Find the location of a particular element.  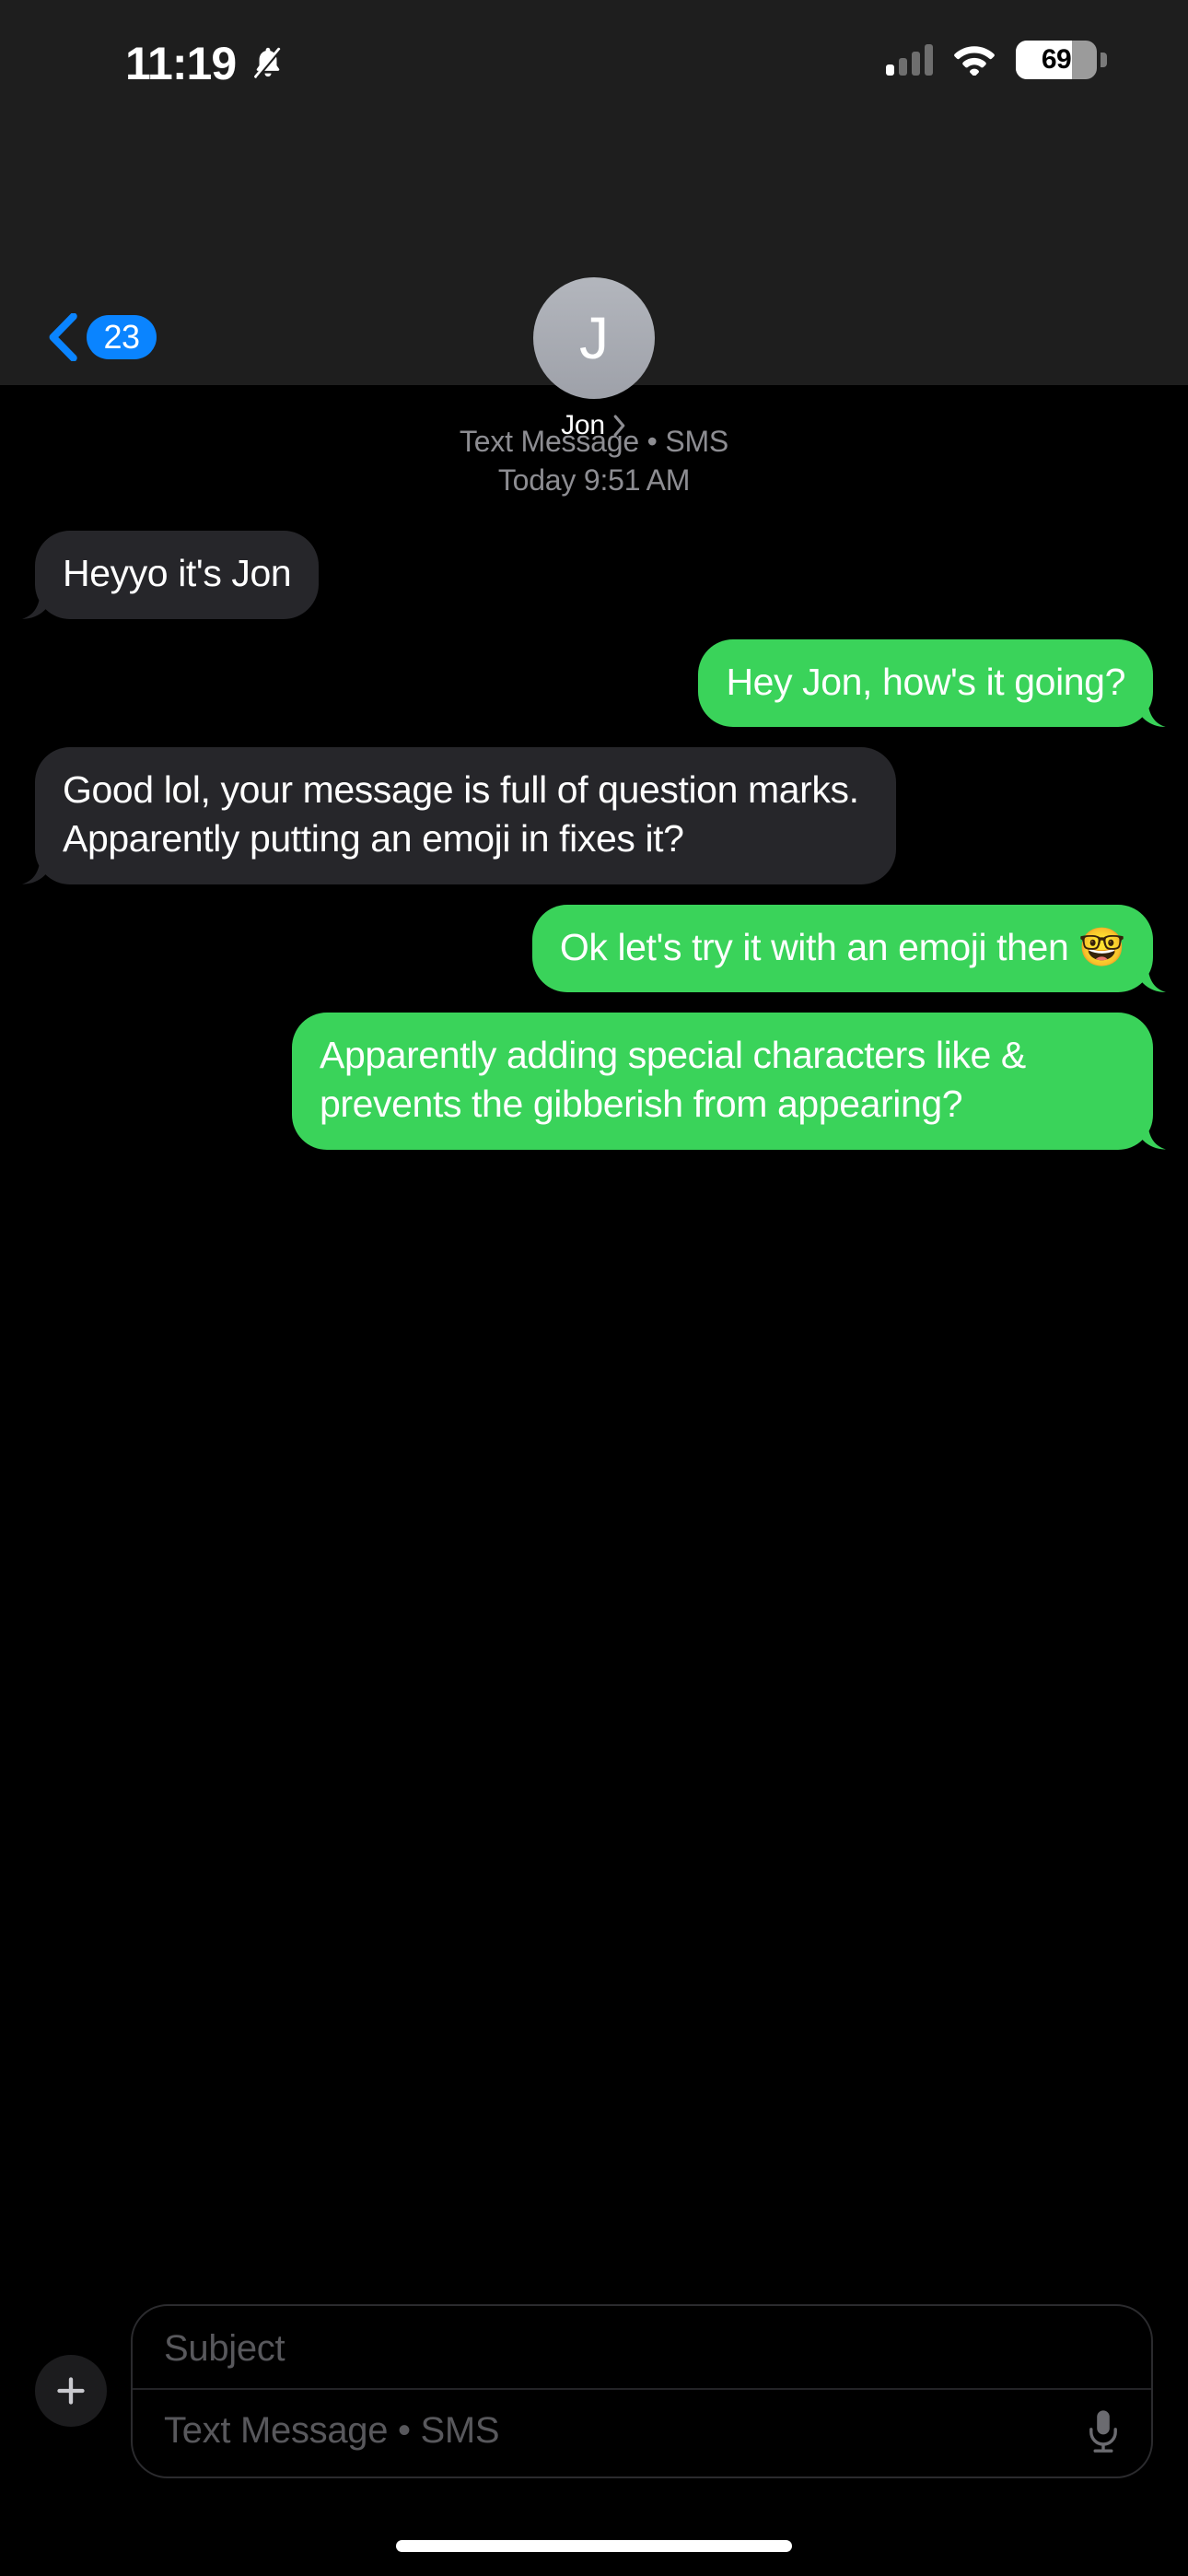

subject-input: Subject is located at coordinates (642, 2351).